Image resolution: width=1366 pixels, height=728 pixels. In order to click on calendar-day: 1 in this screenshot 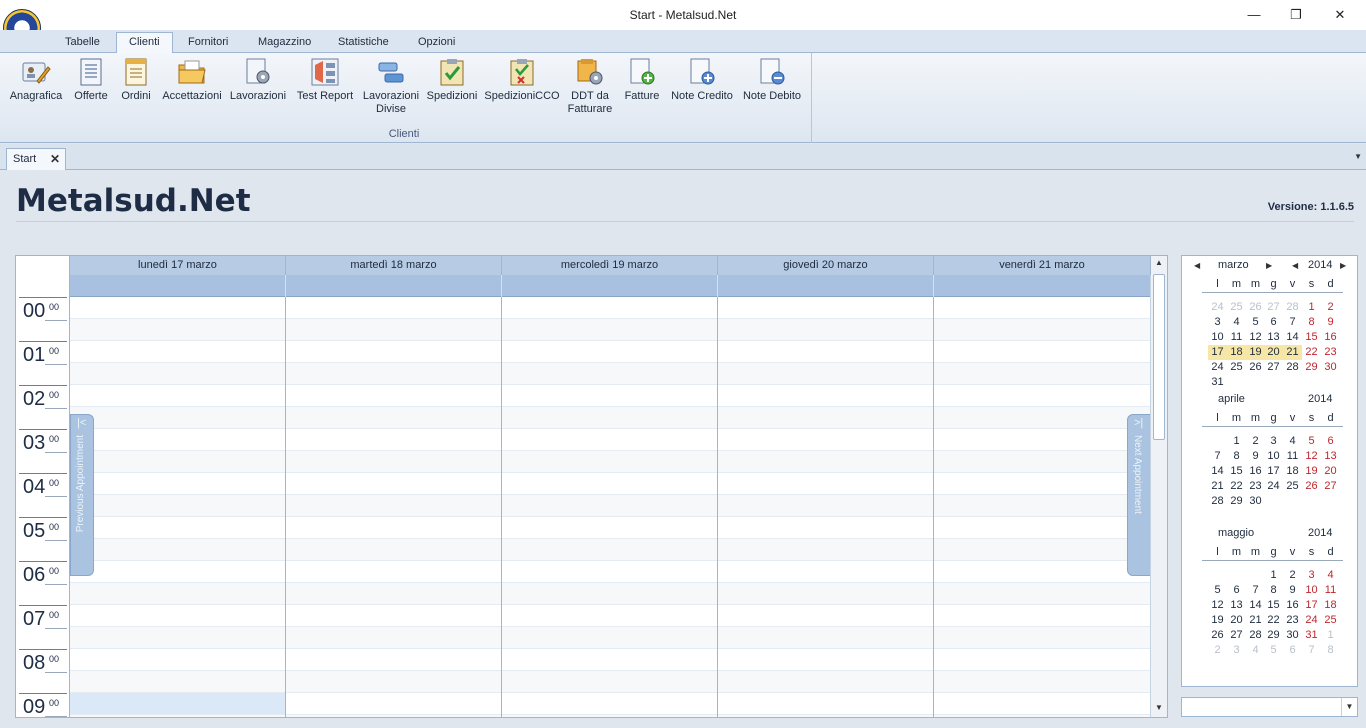, I will do `click(1273, 575)`.